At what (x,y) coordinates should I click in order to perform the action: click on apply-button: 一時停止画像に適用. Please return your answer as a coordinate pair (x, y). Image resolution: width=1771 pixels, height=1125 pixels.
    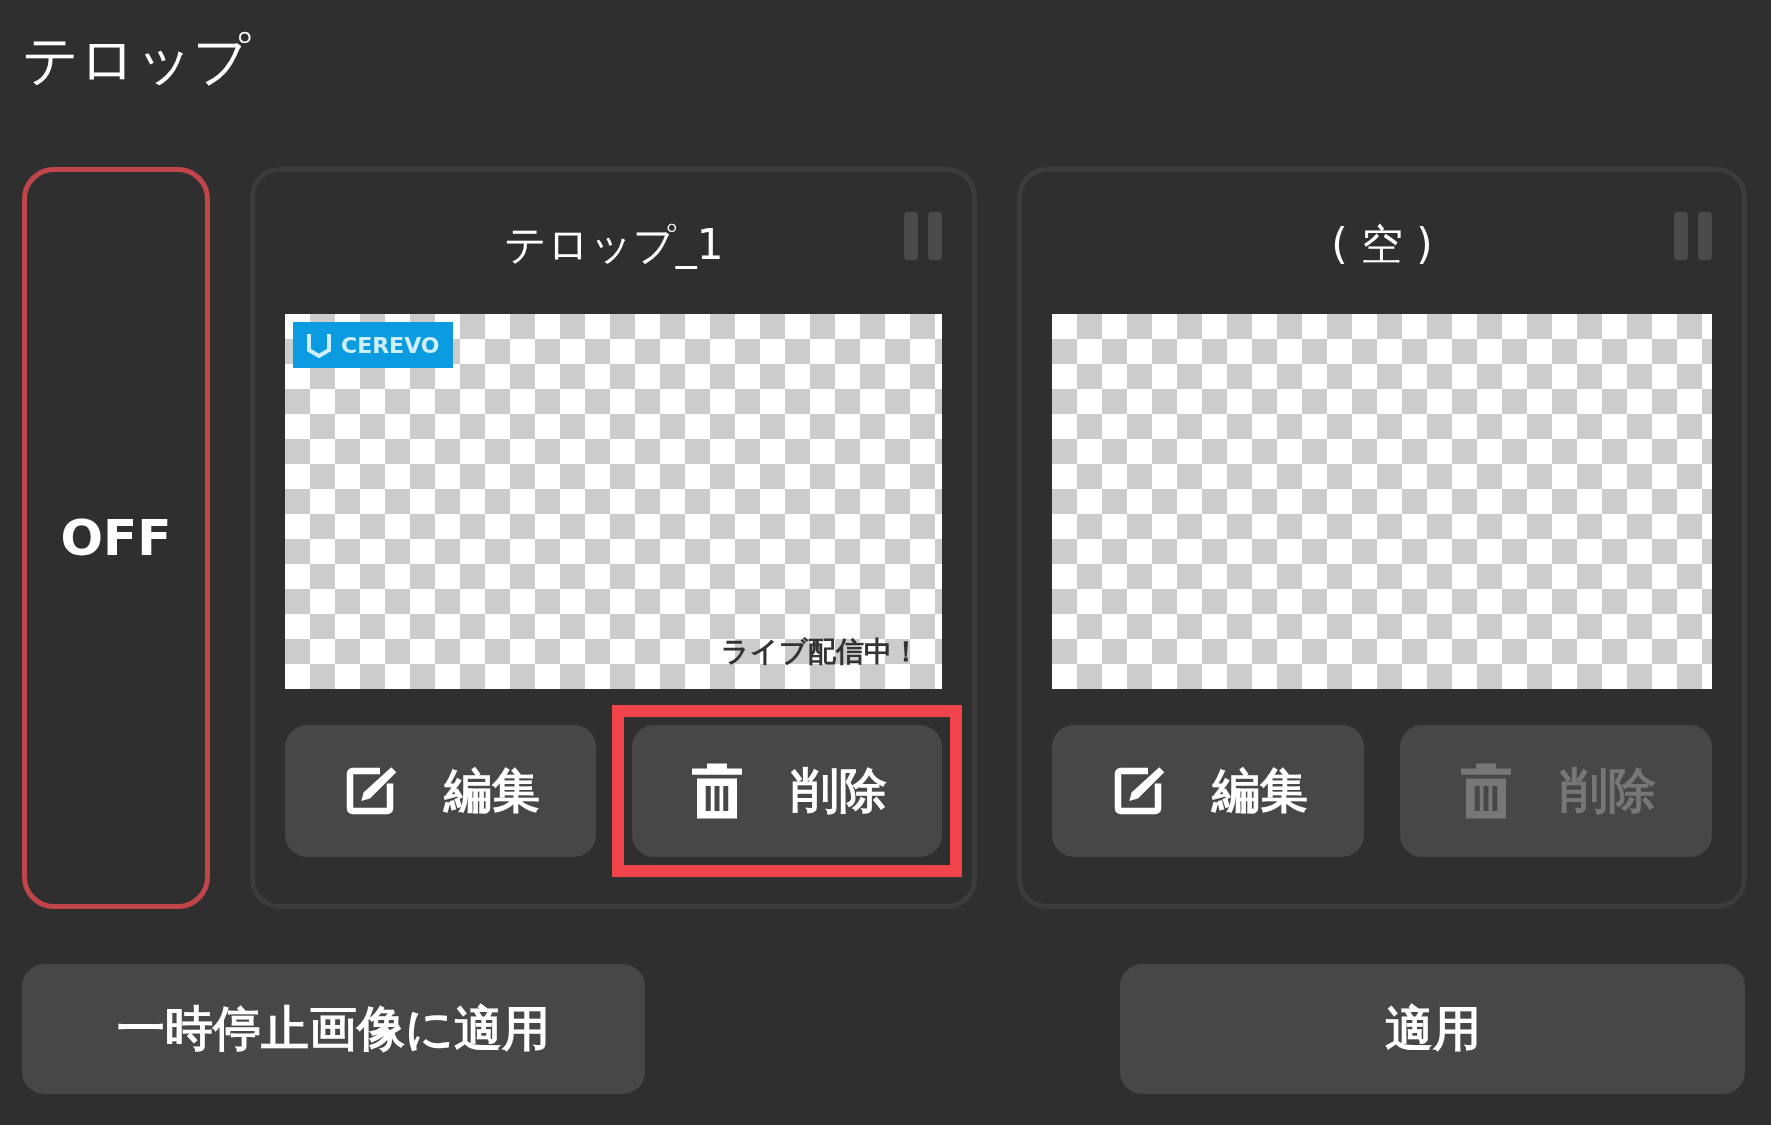
    Looking at the image, I should click on (333, 1029).